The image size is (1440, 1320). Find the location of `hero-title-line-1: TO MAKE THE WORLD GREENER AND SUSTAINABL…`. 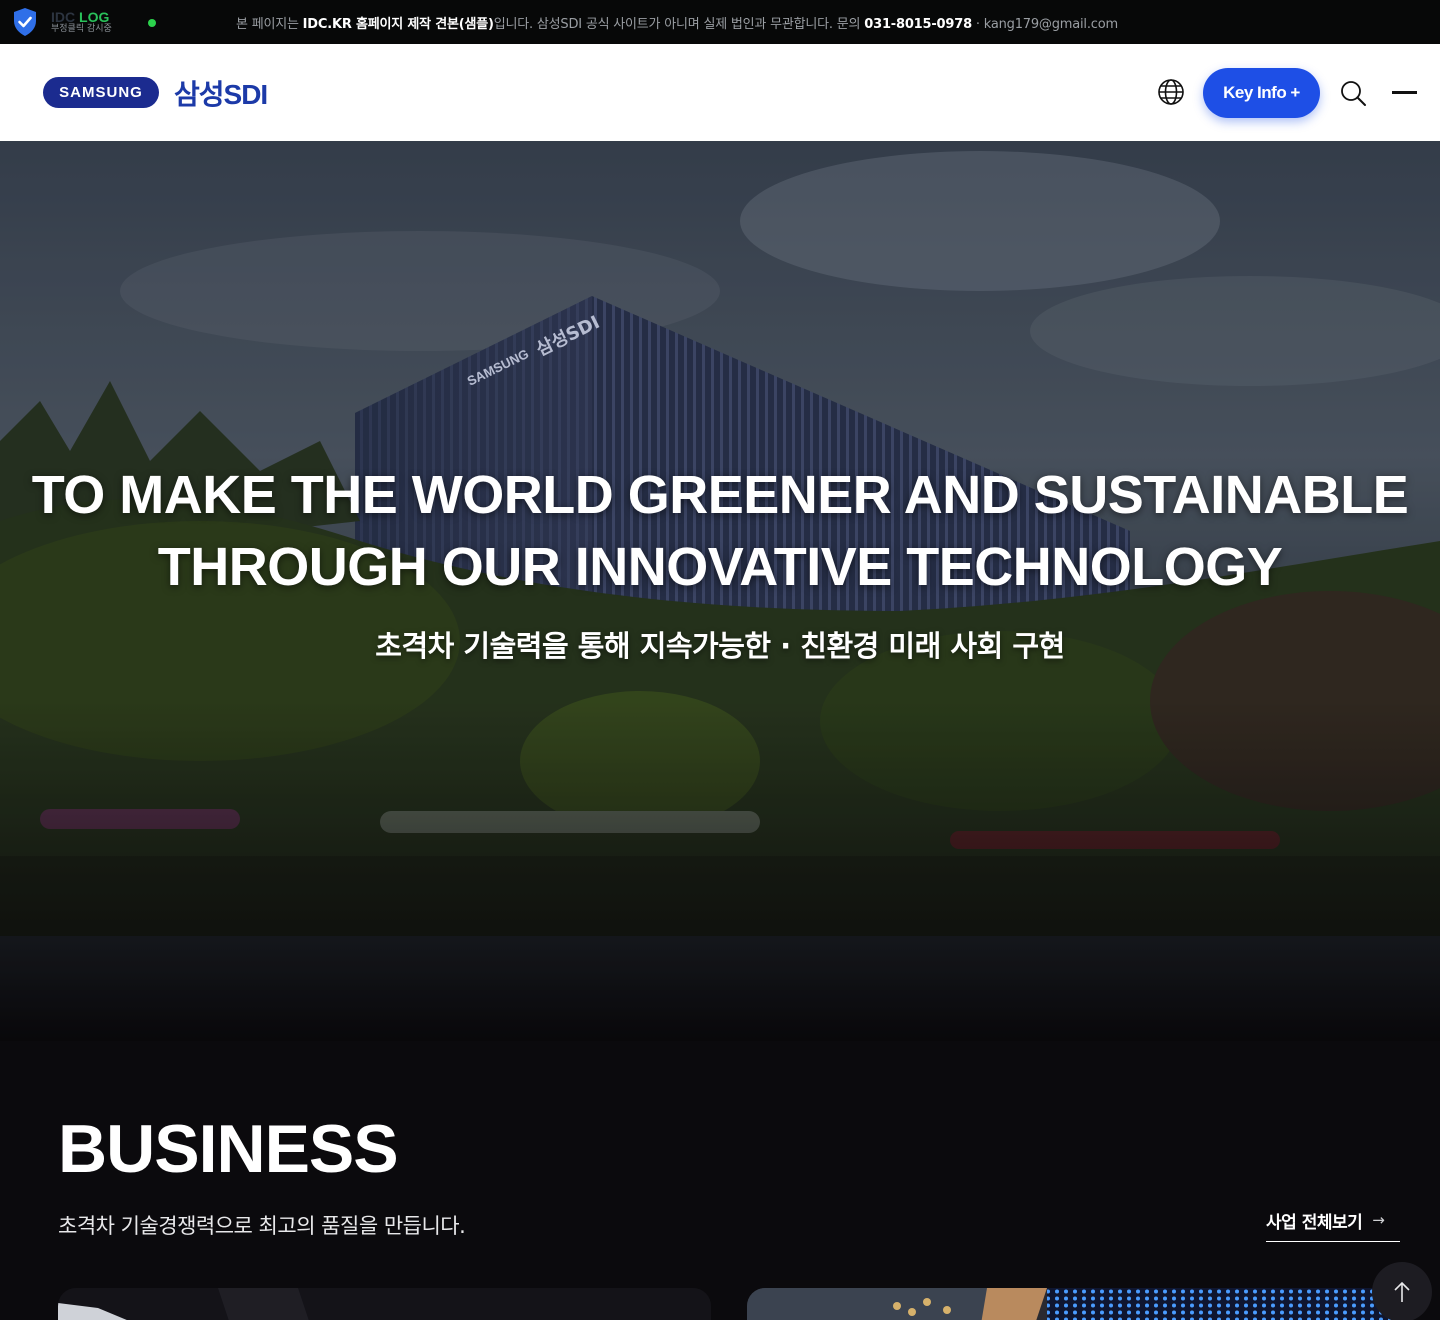

hero-title-line-1: TO MAKE THE WORLD GREENER AND SUSTAINABL… is located at coordinates (720, 495).